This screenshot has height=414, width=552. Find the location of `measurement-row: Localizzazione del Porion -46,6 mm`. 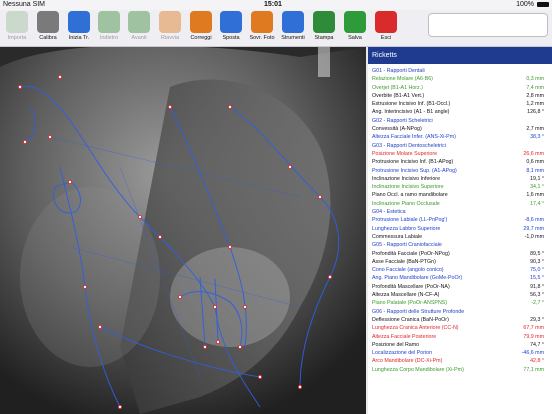

measurement-row: Localizzazione del Porion -46,6 mm is located at coordinates (460, 353).